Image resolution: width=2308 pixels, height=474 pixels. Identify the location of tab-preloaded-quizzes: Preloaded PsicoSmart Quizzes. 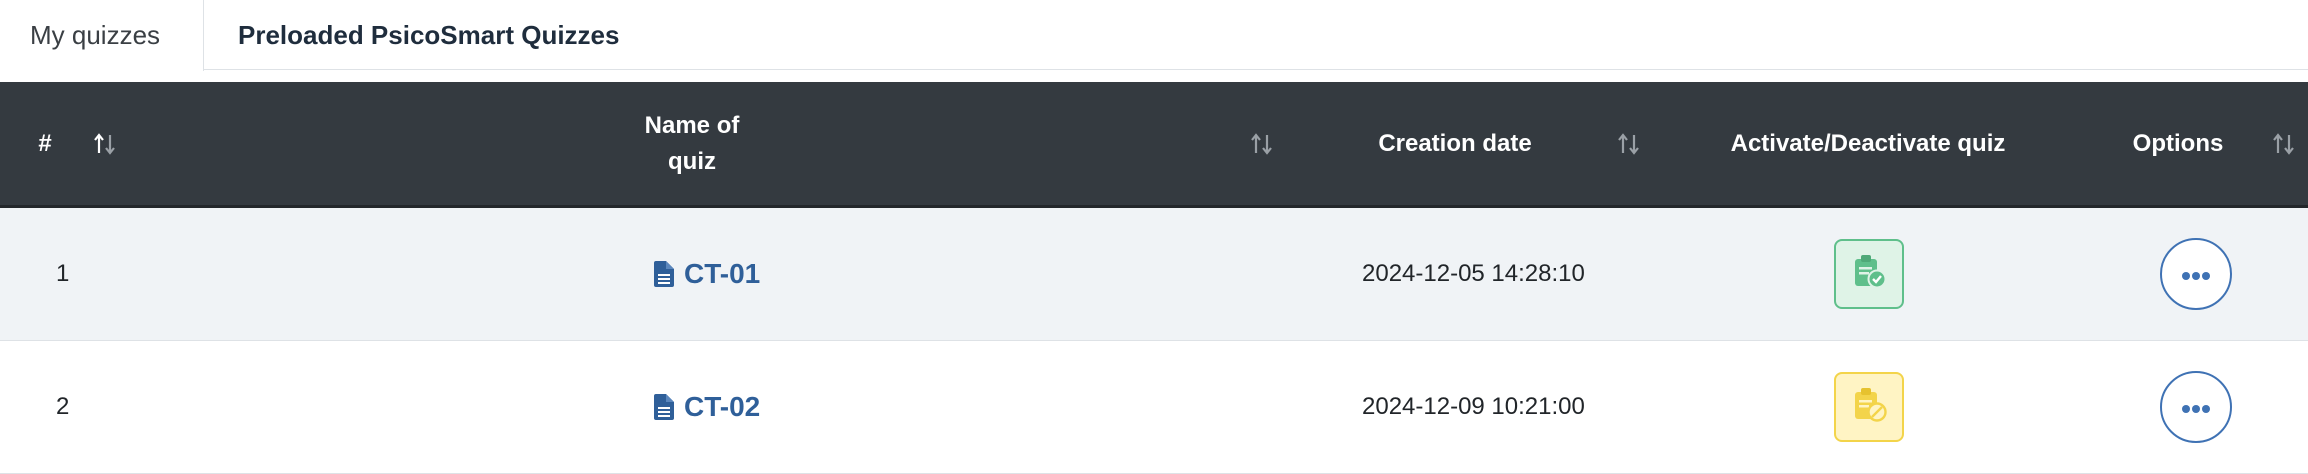
(411, 35).